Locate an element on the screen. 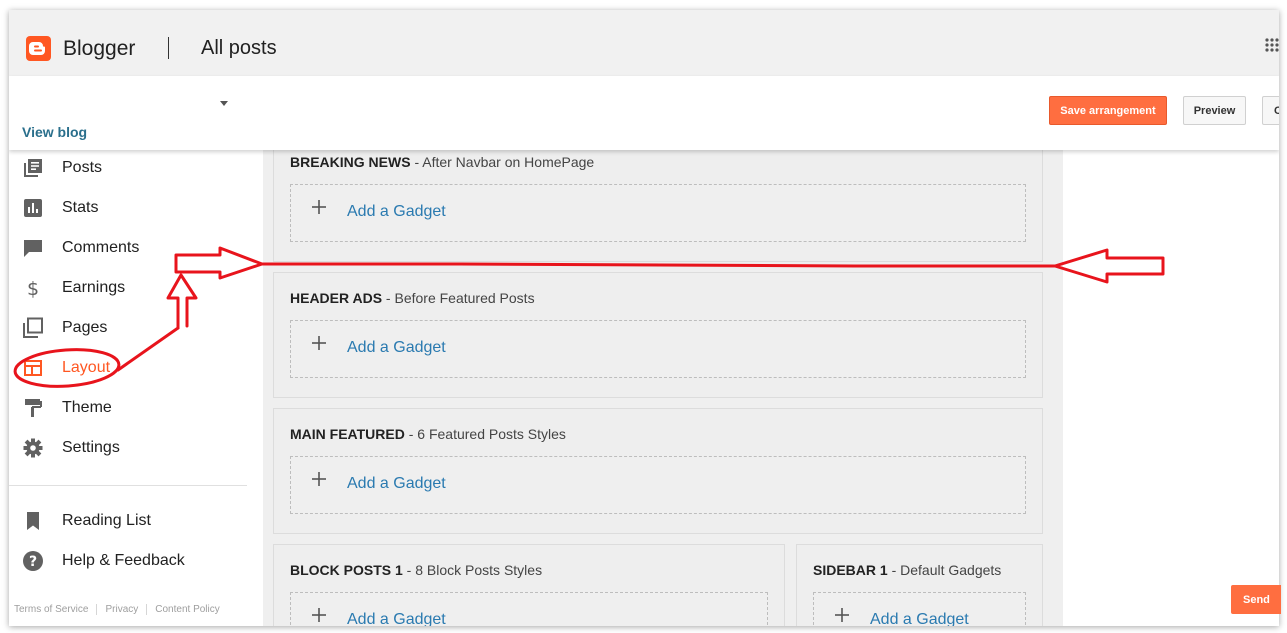 The height and width of the screenshot is (633, 1287). sidebar-item-label: Comments is located at coordinates (101, 247).